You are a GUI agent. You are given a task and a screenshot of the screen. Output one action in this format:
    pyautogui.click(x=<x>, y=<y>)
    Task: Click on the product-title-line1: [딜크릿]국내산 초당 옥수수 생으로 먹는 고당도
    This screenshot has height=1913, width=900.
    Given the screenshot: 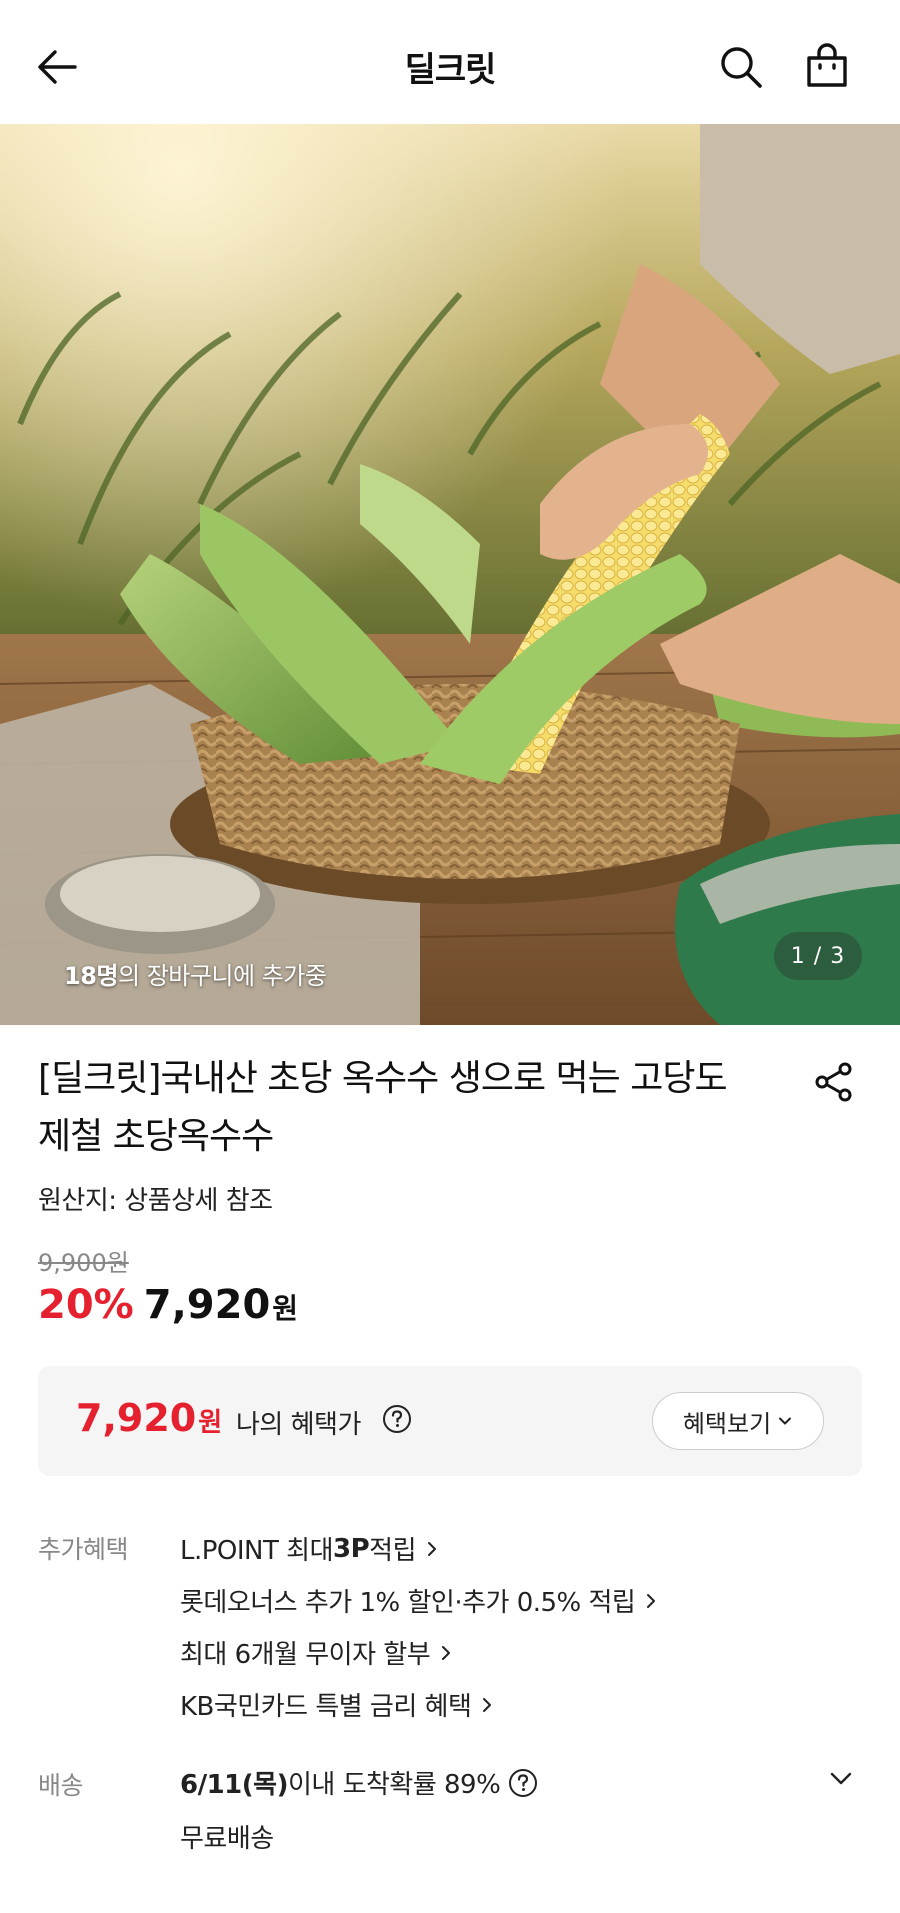 What is the action you would take?
    pyautogui.click(x=383, y=1078)
    